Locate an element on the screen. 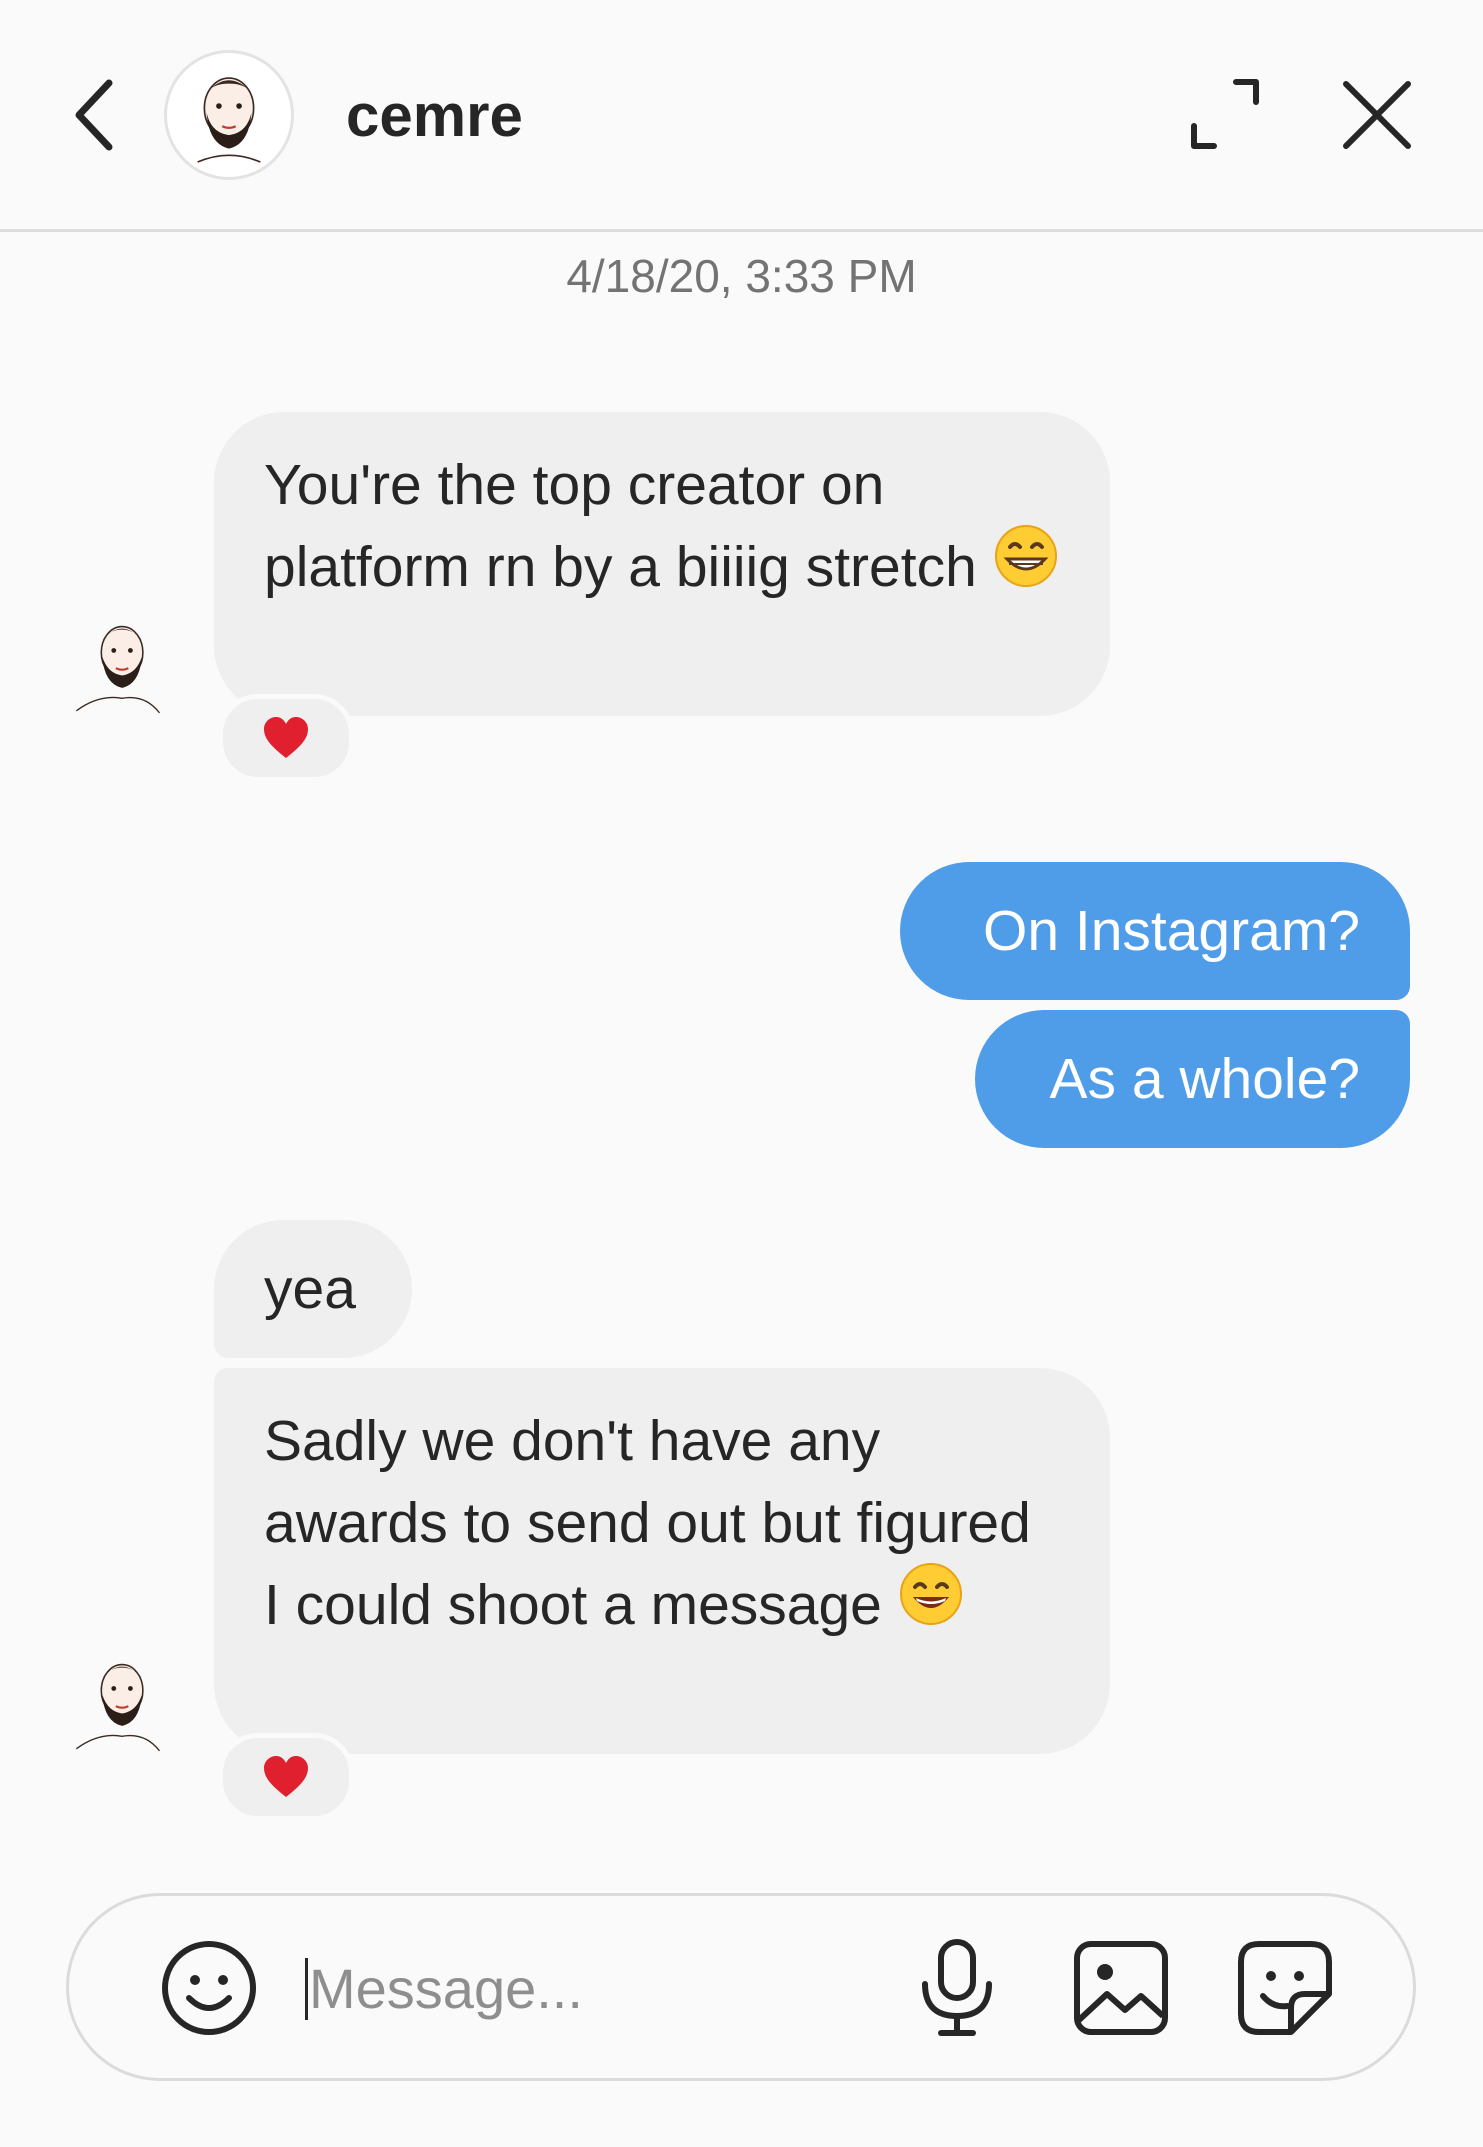 This screenshot has width=1483, height=2147. emoji-button is located at coordinates (209, 1988).